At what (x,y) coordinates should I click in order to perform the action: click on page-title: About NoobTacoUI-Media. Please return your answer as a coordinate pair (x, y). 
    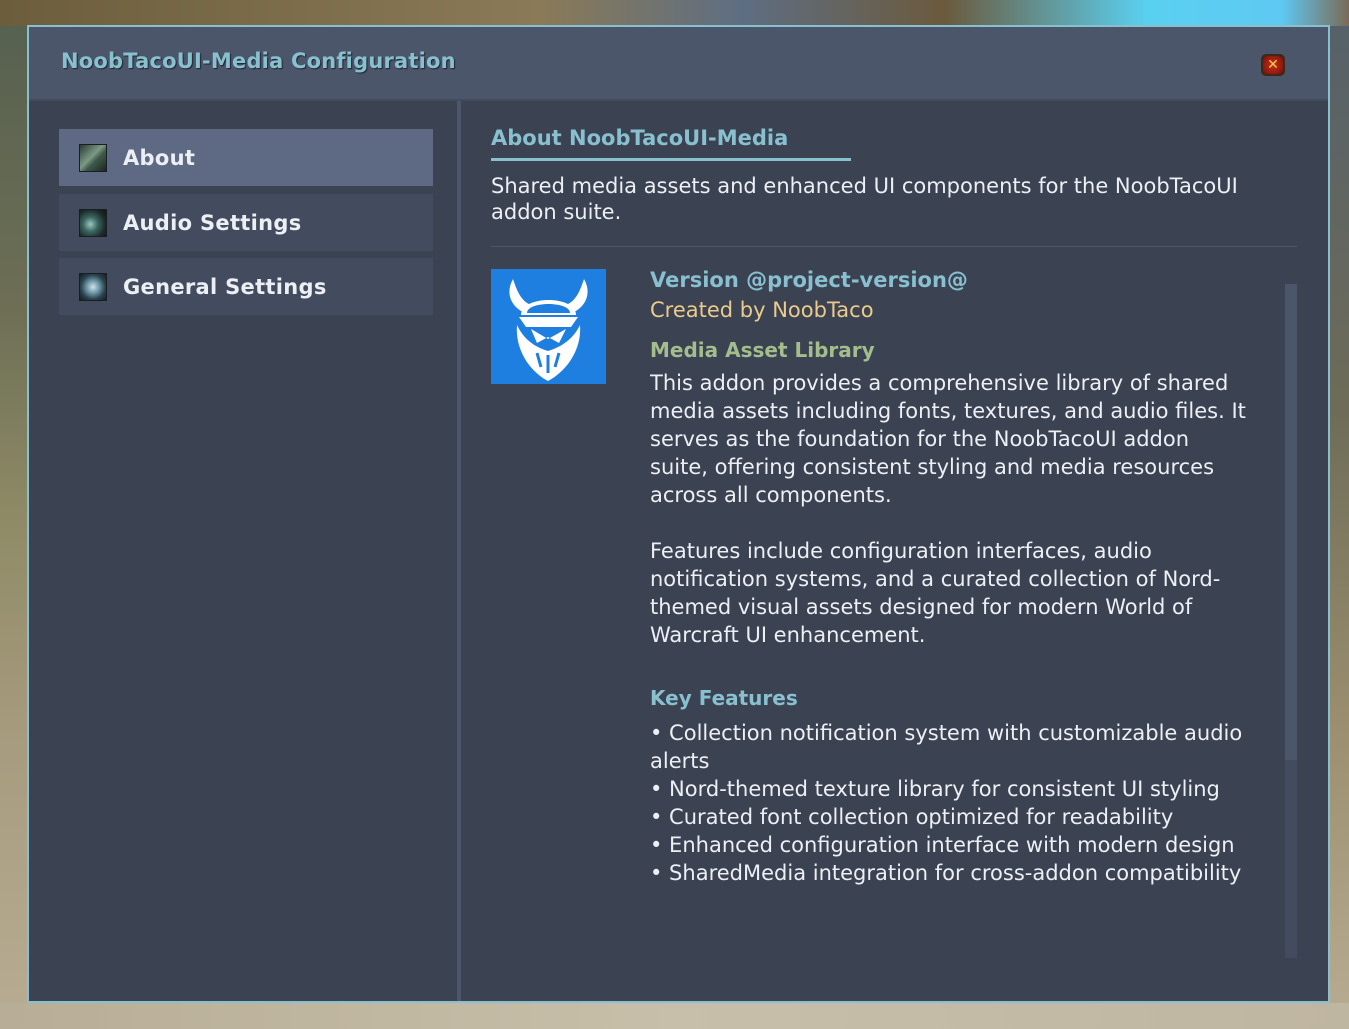
    Looking at the image, I should click on (640, 138).